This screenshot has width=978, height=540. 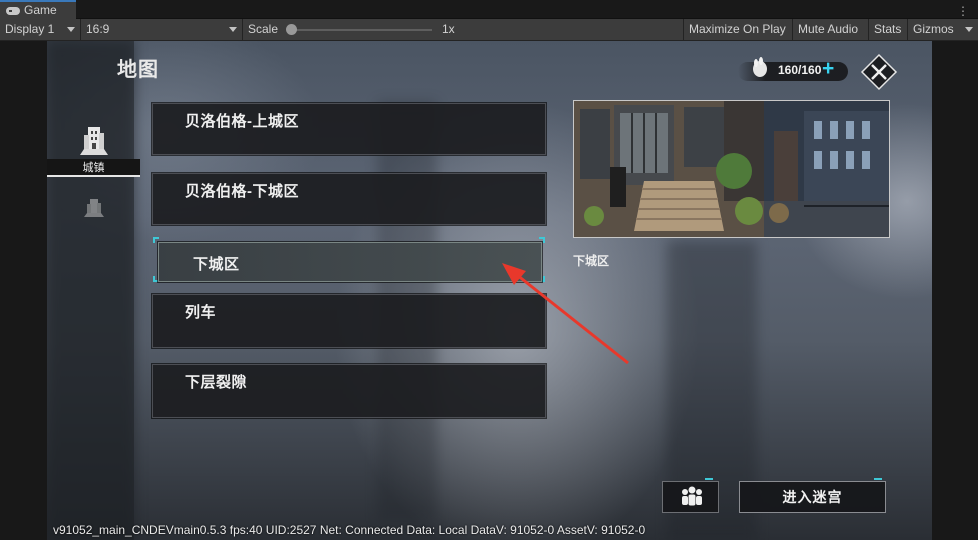 I want to click on mute-audio-toggle: Mute Audio, so click(x=831, y=29).